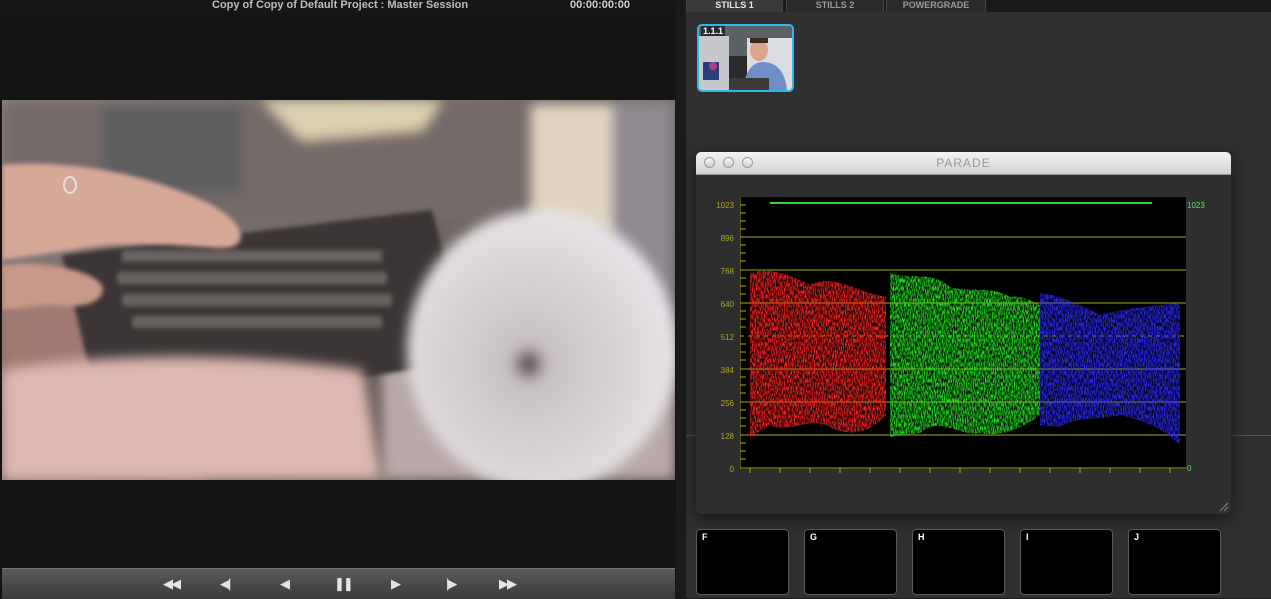 The height and width of the screenshot is (599, 1271). I want to click on resize-grip-icon, so click(1224, 507).